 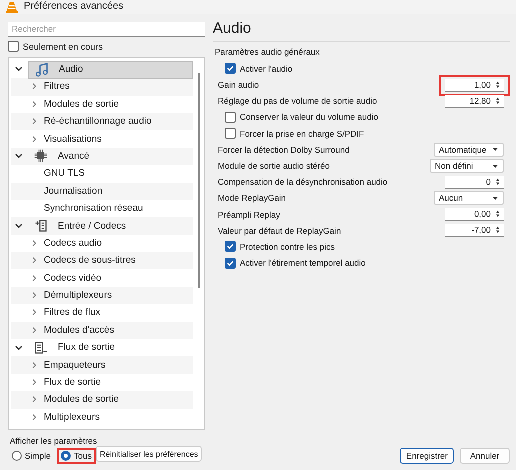 What do you see at coordinates (42, 69) in the screenshot?
I see `music-note-icon` at bounding box center [42, 69].